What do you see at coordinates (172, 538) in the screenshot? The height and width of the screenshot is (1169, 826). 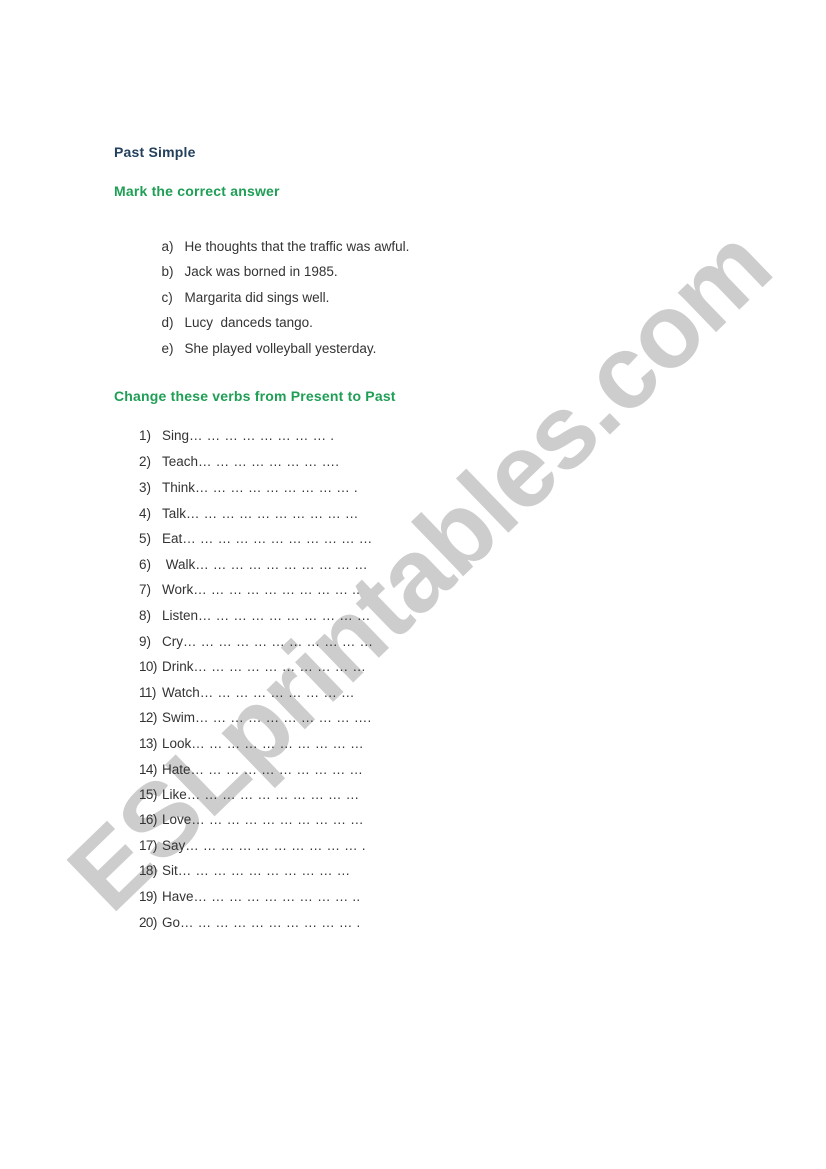 I see `verb-text: Eat` at bounding box center [172, 538].